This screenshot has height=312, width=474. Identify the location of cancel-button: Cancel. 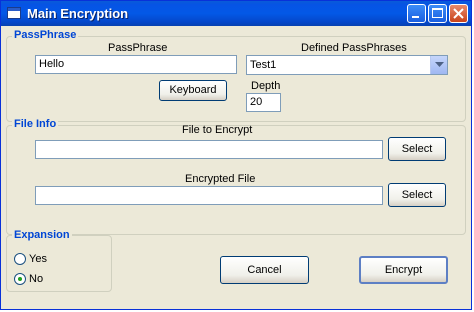
(264, 270).